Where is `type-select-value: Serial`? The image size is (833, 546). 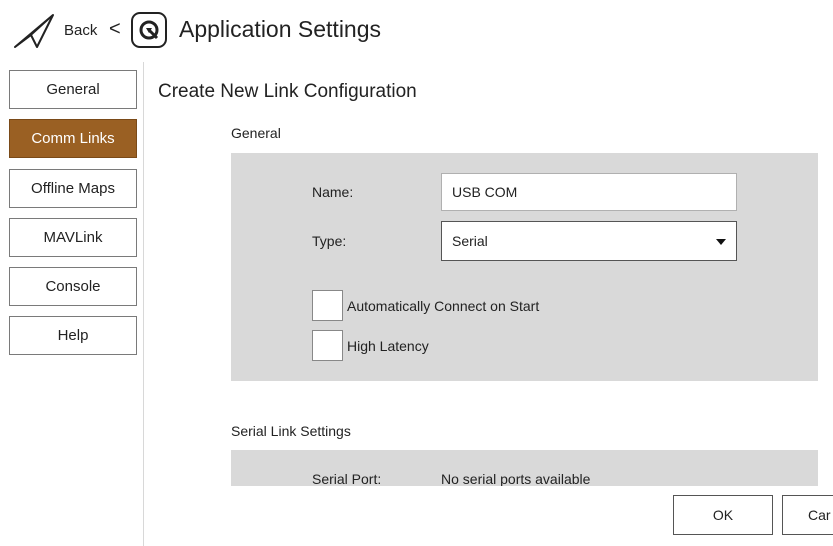
type-select-value: Serial is located at coordinates (470, 241).